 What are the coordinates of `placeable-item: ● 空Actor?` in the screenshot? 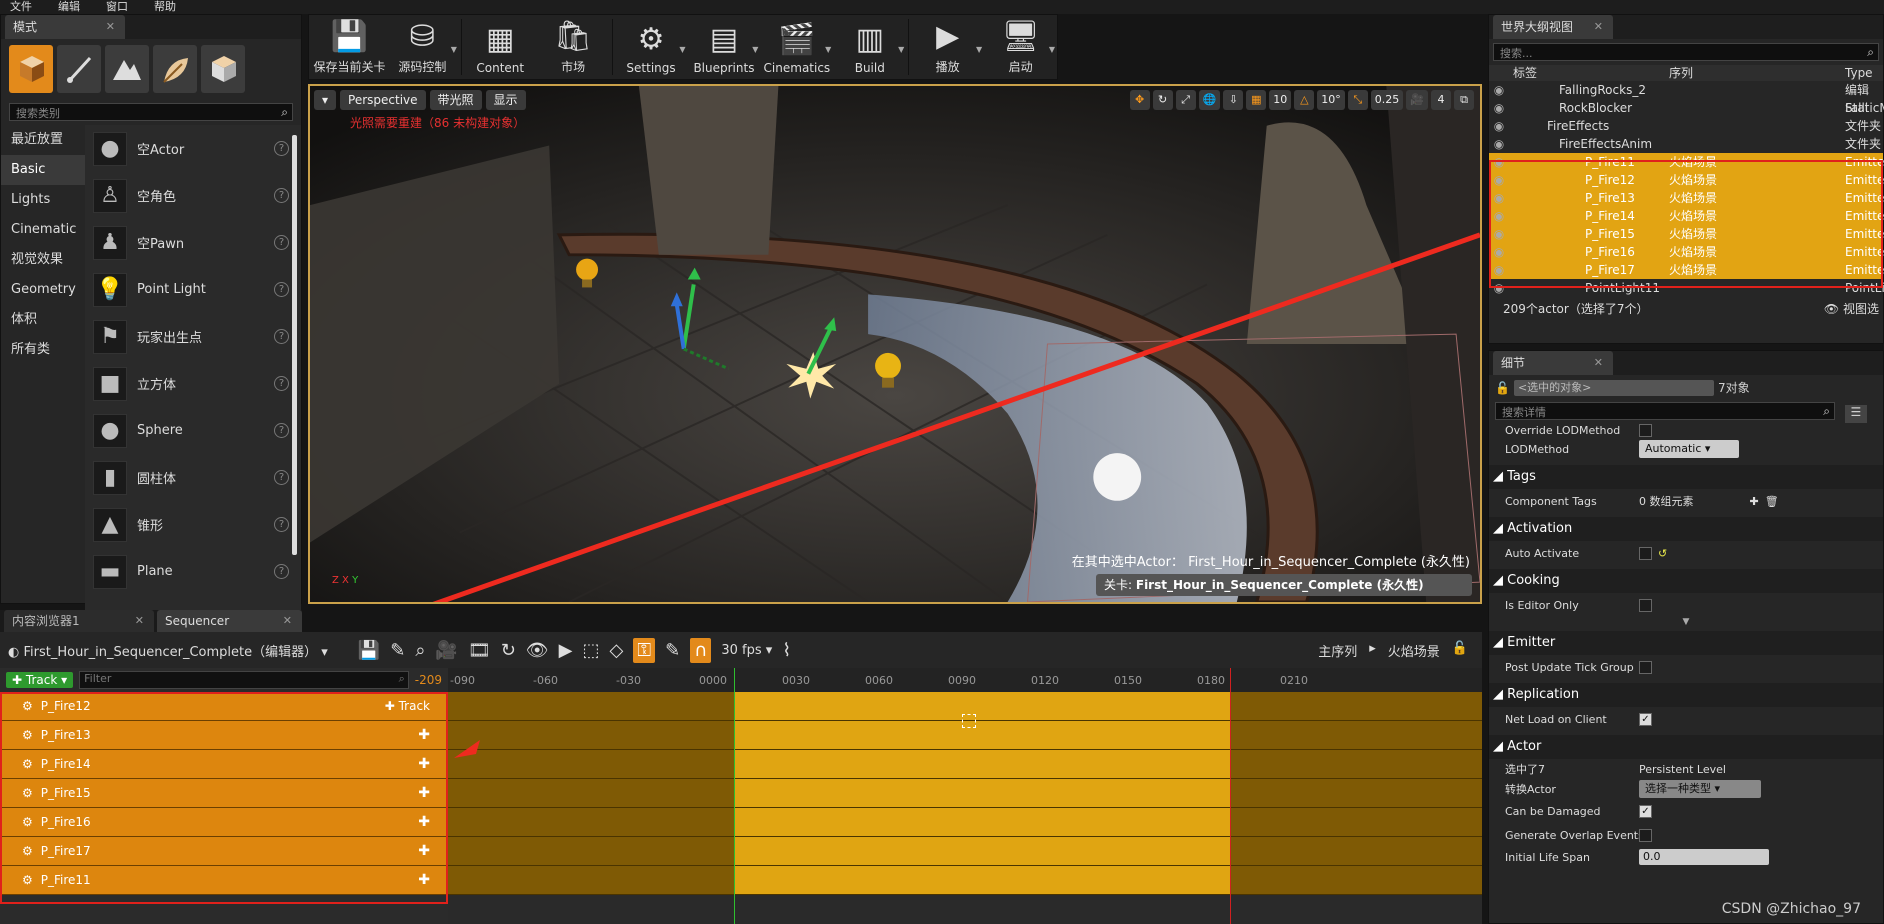 It's located at (193, 148).